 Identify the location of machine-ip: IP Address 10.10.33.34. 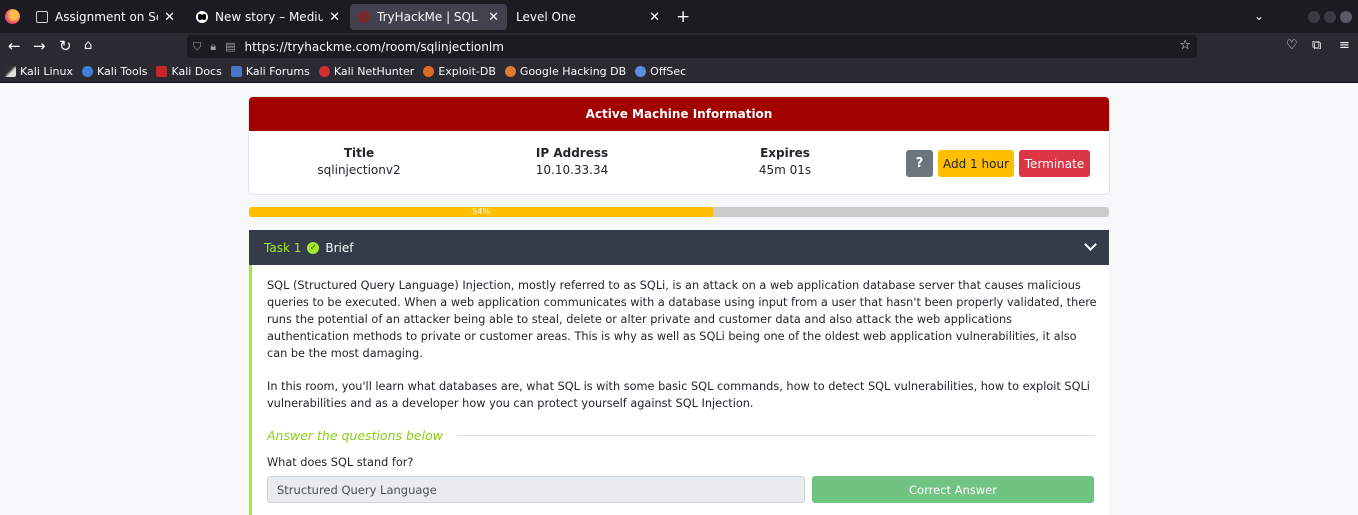
(572, 161).